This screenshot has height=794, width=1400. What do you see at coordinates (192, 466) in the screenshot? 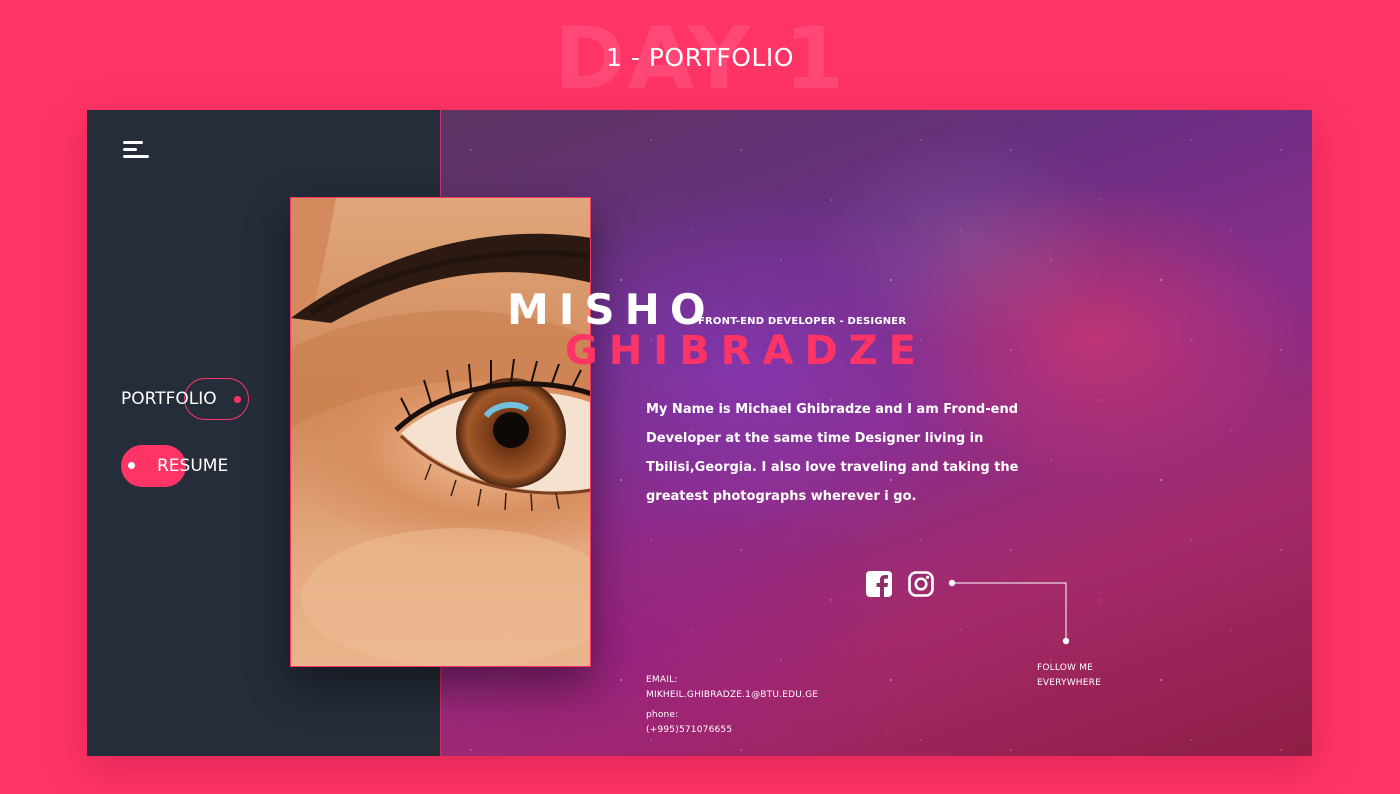
I see `nav-resume-link: RESUME` at bounding box center [192, 466].